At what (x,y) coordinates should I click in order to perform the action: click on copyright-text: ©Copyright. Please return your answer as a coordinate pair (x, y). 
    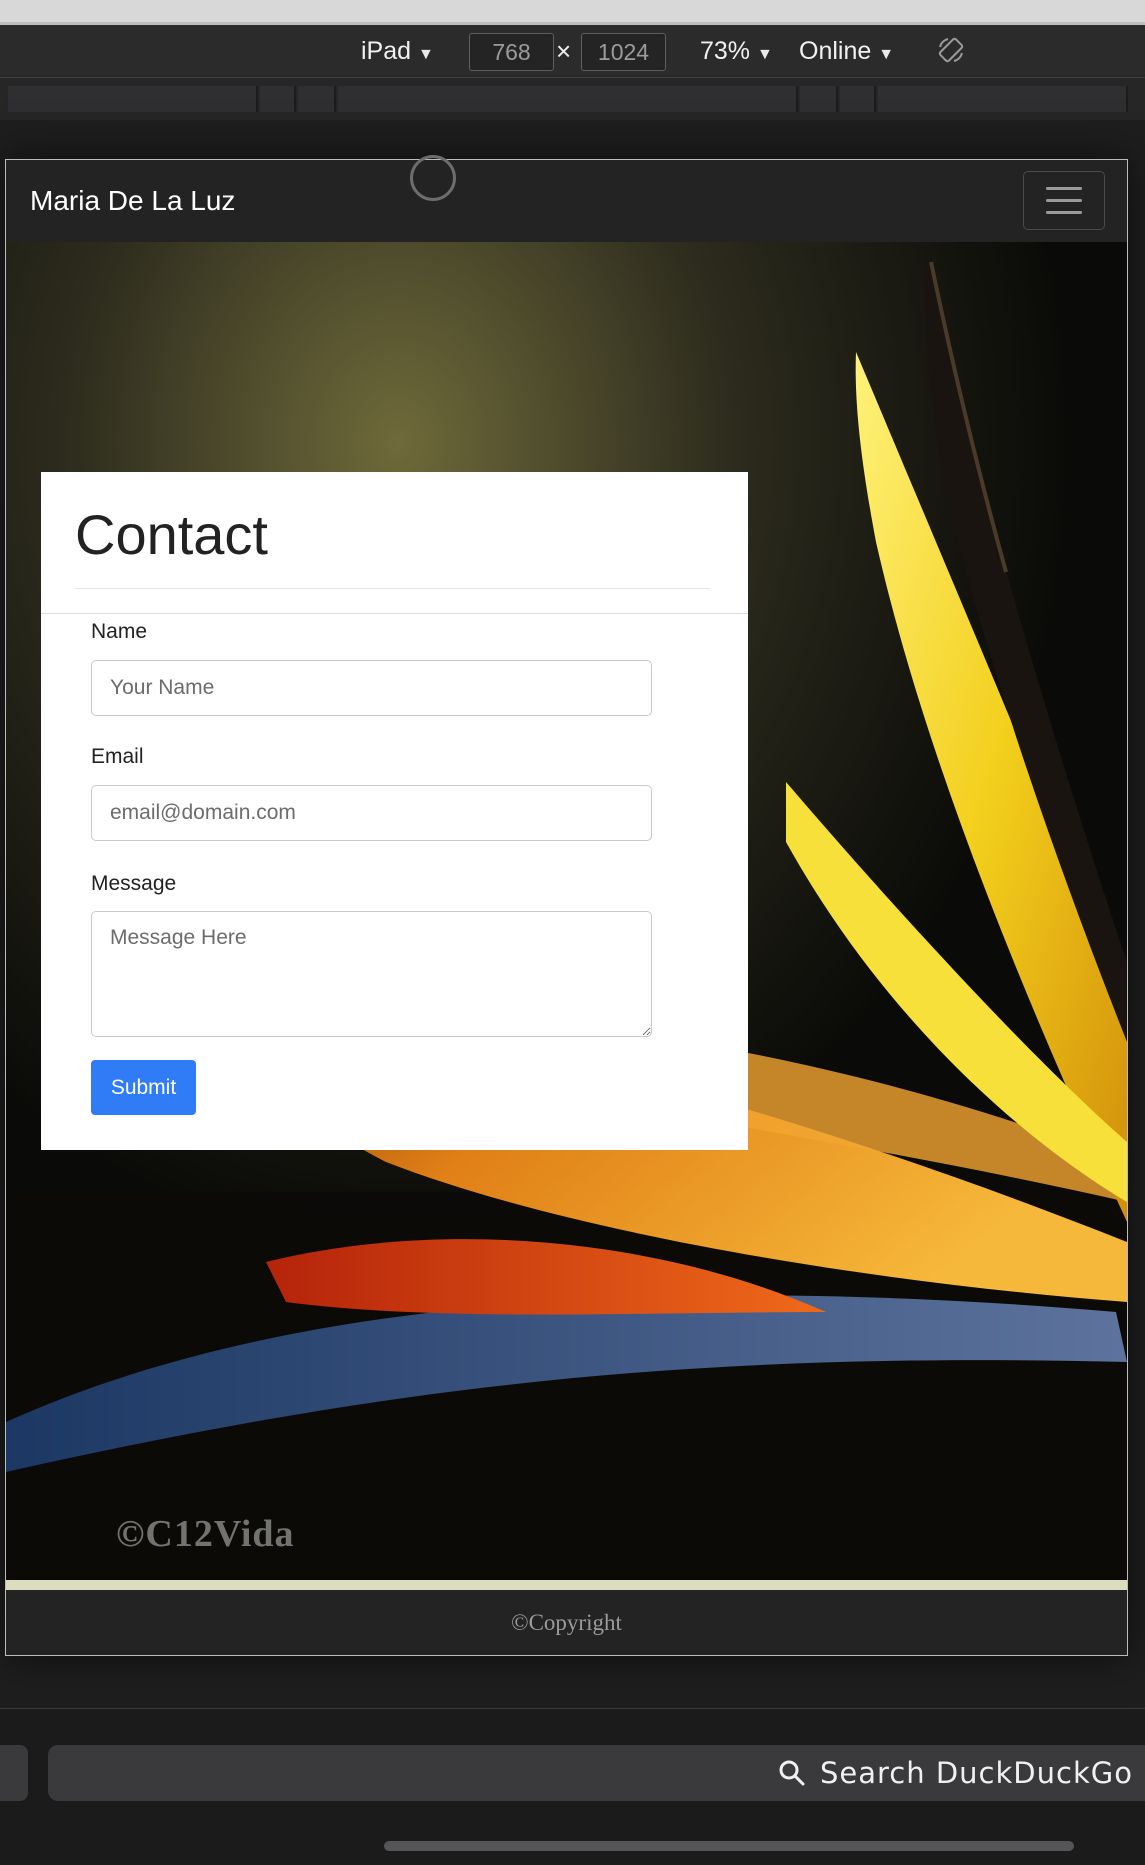
    Looking at the image, I should click on (566, 1622).